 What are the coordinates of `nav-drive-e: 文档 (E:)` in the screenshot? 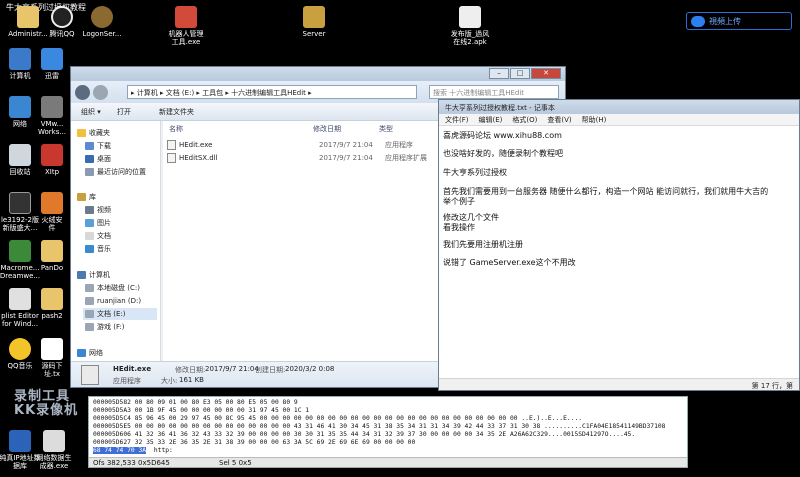 It's located at (120, 314).